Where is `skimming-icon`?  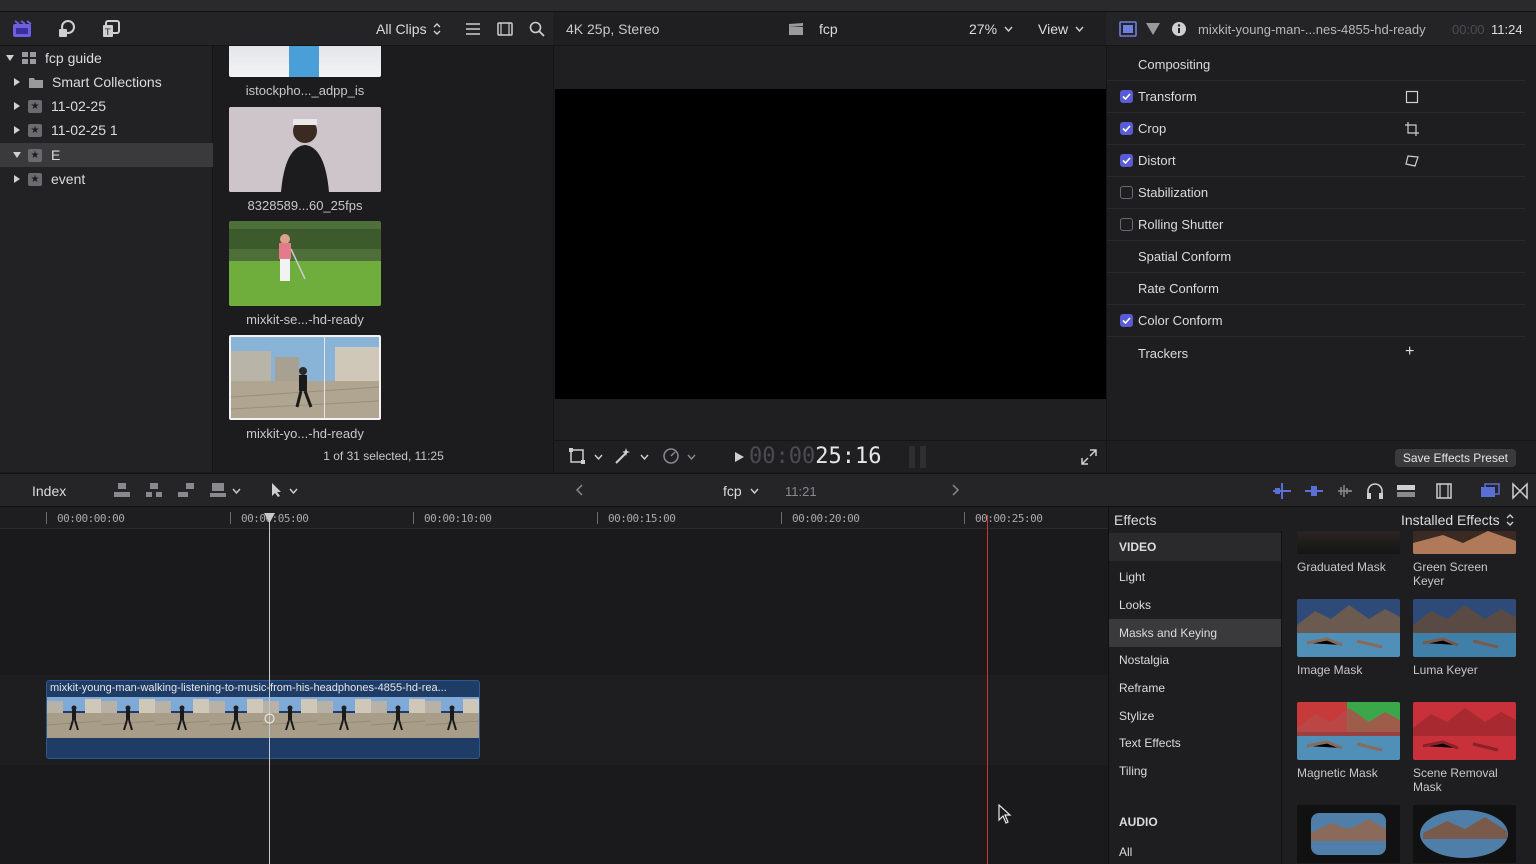 skimming-icon is located at coordinates (1282, 491).